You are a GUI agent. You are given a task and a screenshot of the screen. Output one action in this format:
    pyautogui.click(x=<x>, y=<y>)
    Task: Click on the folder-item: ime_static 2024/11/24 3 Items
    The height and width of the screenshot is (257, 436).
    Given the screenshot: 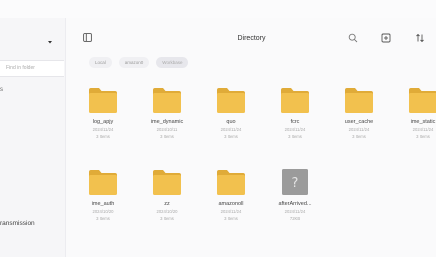 What is the action you would take?
    pyautogui.click(x=414, y=118)
    